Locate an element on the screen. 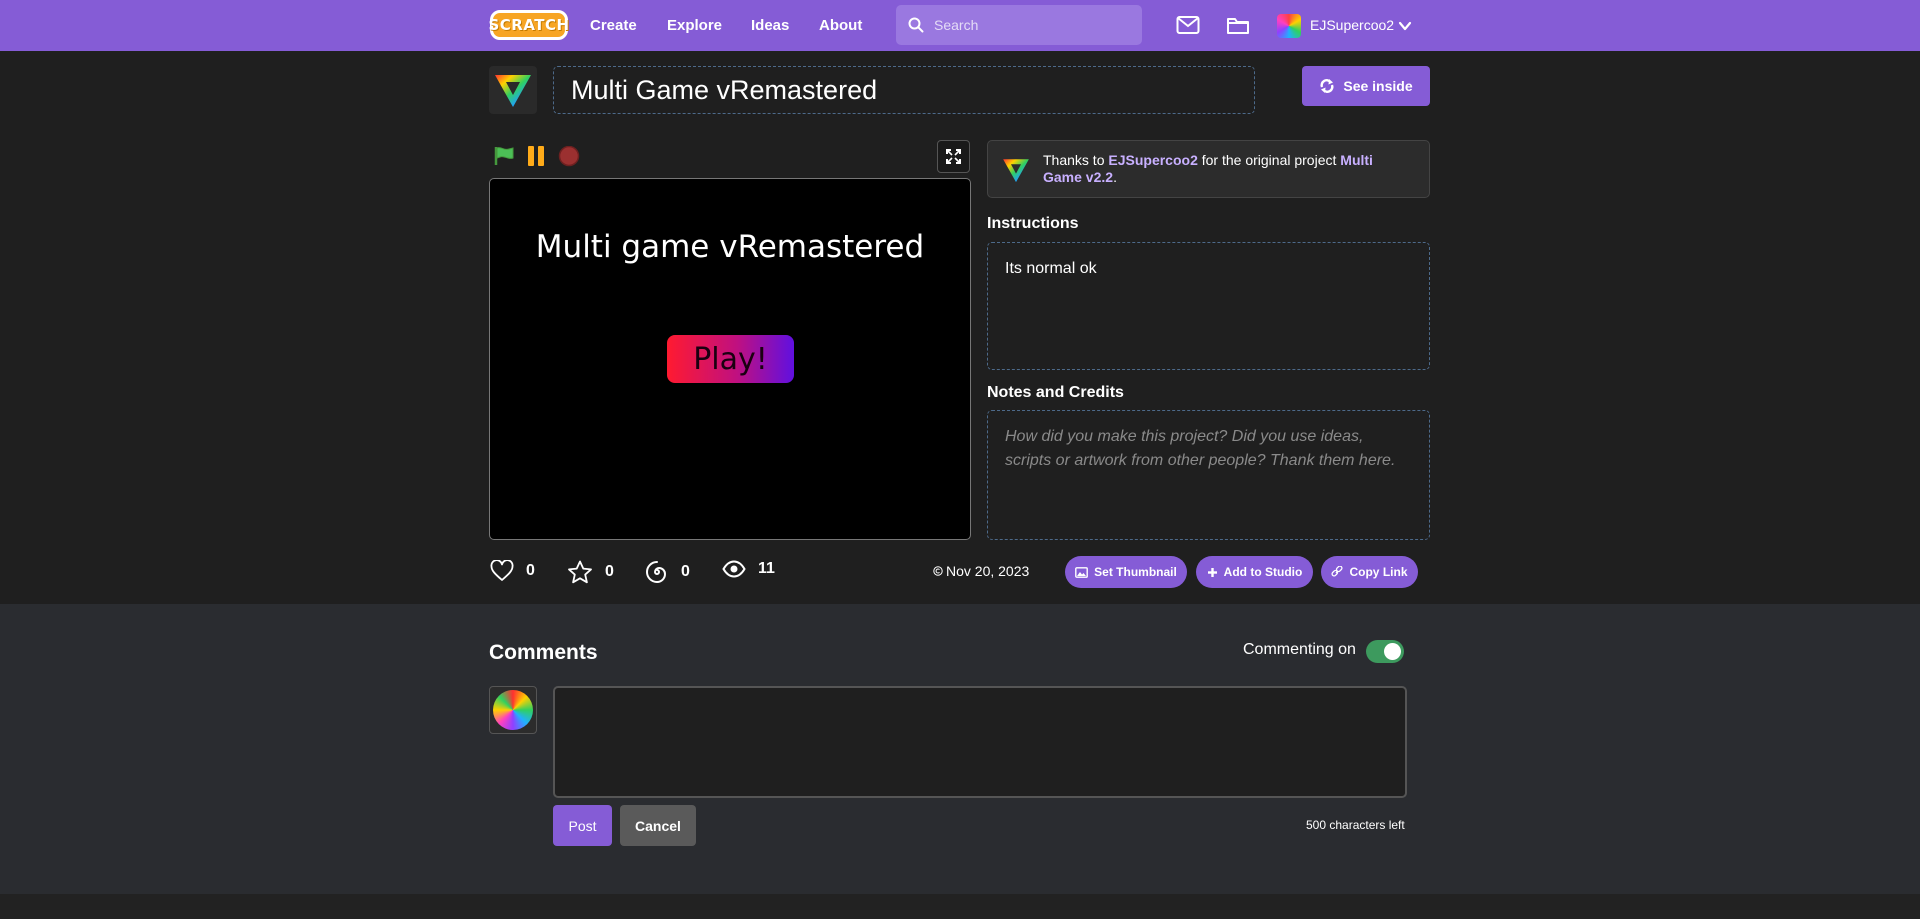  star-icon is located at coordinates (580, 572).